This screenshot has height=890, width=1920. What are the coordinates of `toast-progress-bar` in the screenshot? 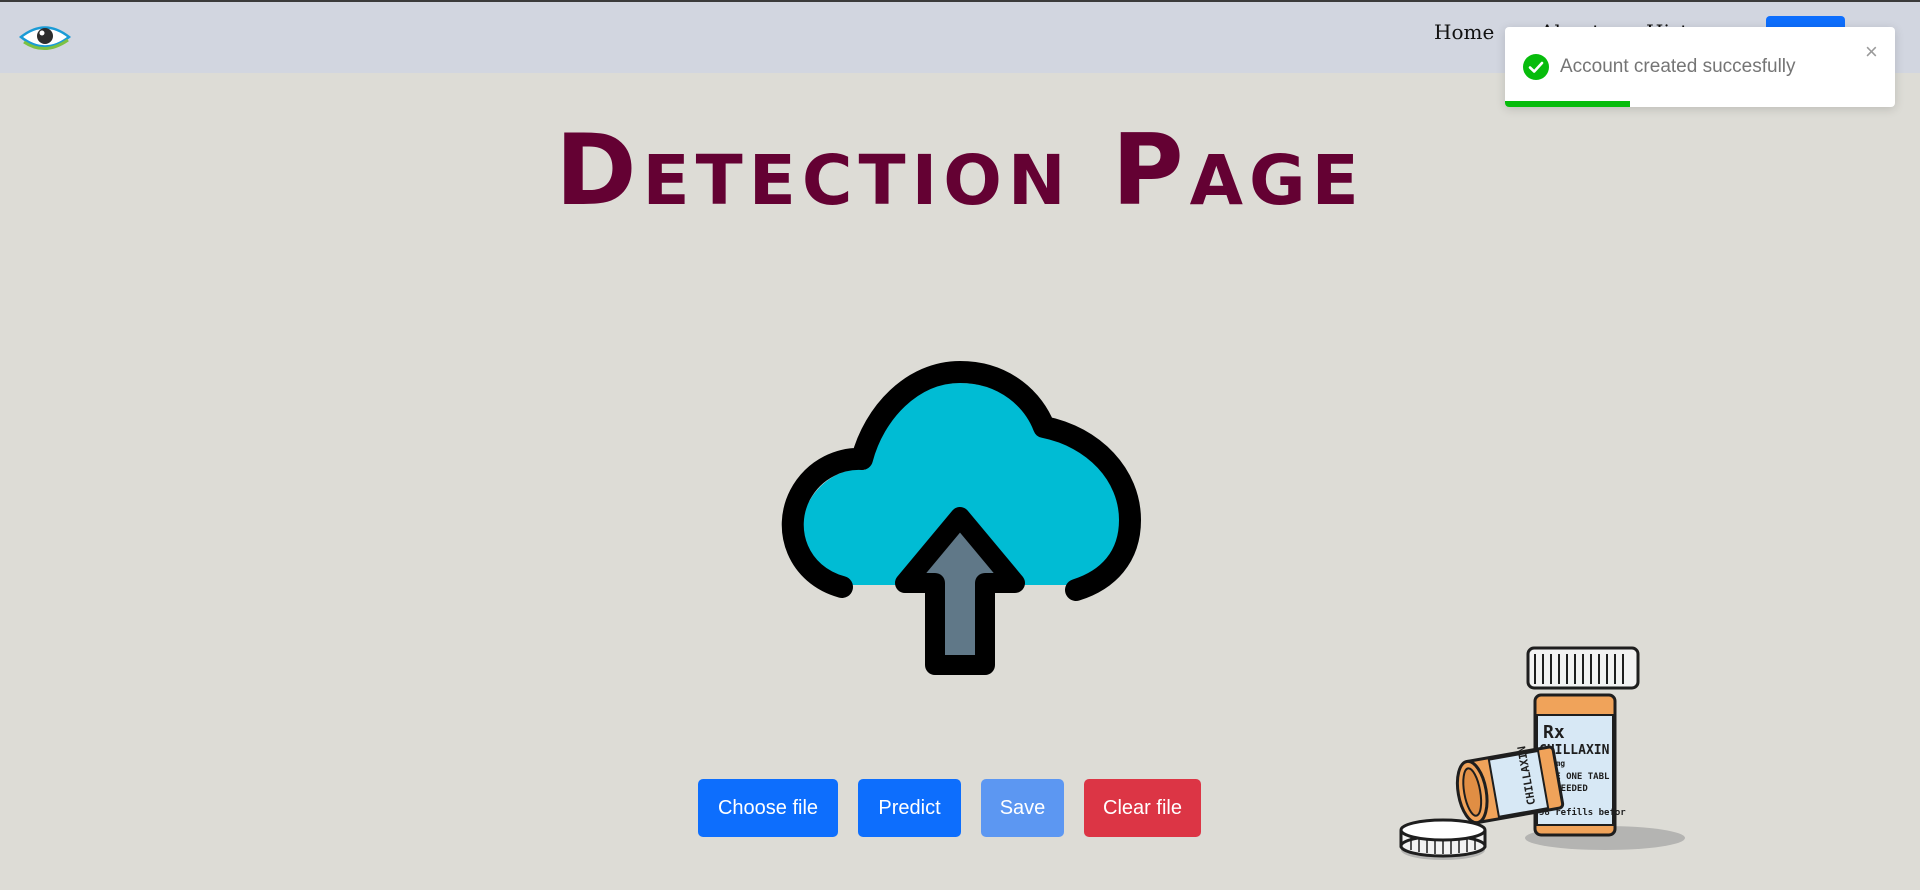 It's located at (1567, 104).